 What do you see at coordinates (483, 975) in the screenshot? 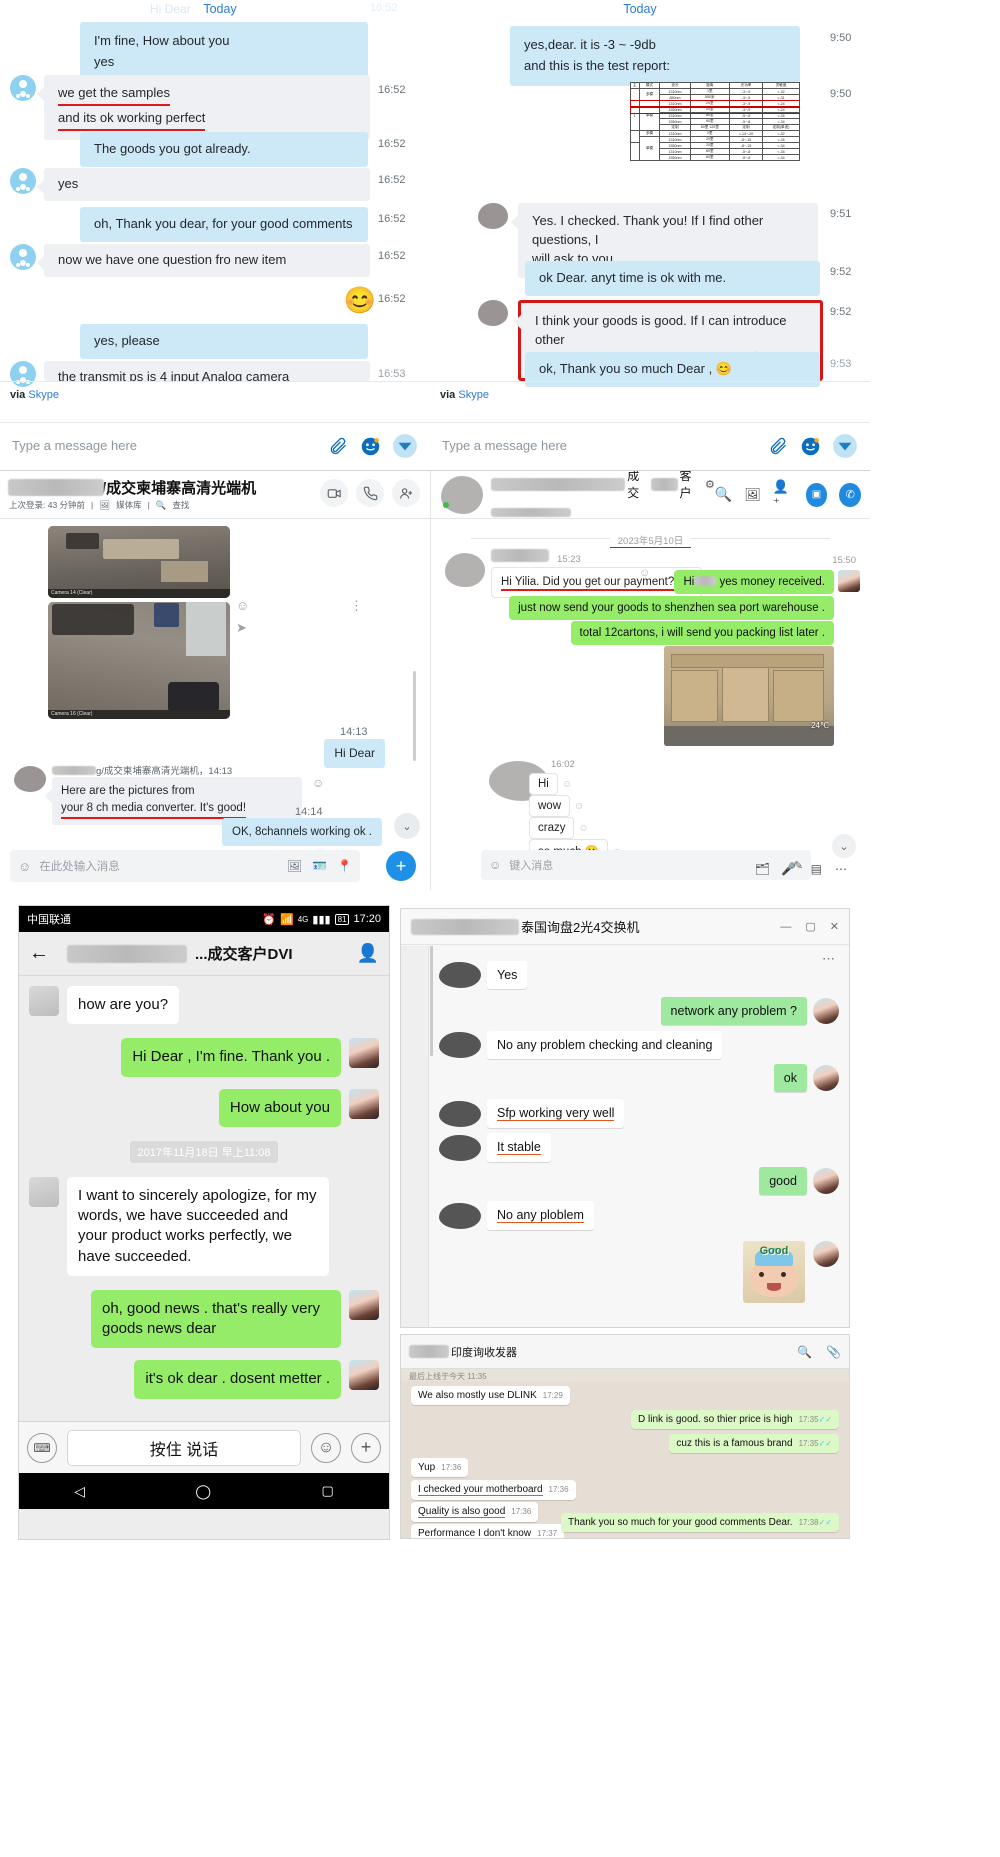
I see `message-row-in: Yes` at bounding box center [483, 975].